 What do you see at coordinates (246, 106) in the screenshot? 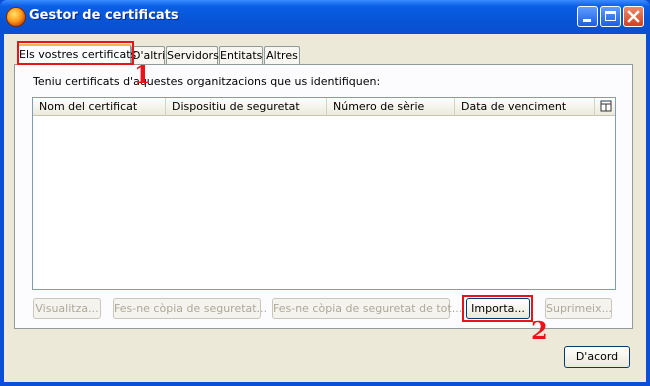
I see `column-header-security-device: Dispositiu de seguretat` at bounding box center [246, 106].